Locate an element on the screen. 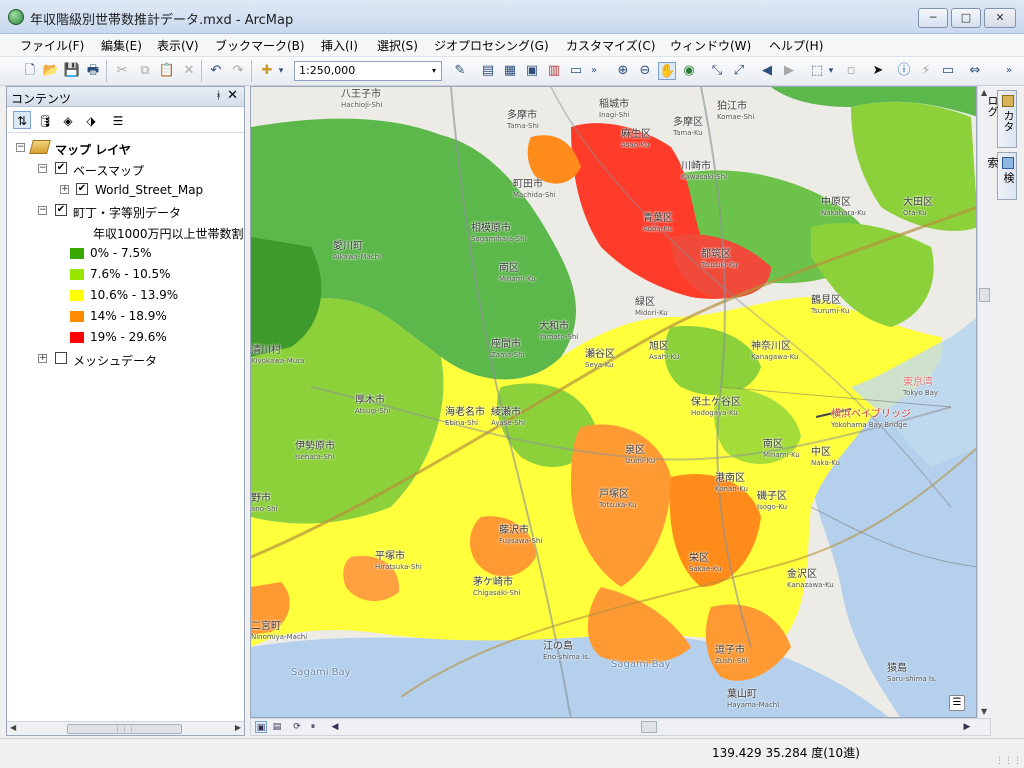 The width and height of the screenshot is (1024, 768). maximize-button: □ is located at coordinates (966, 18).